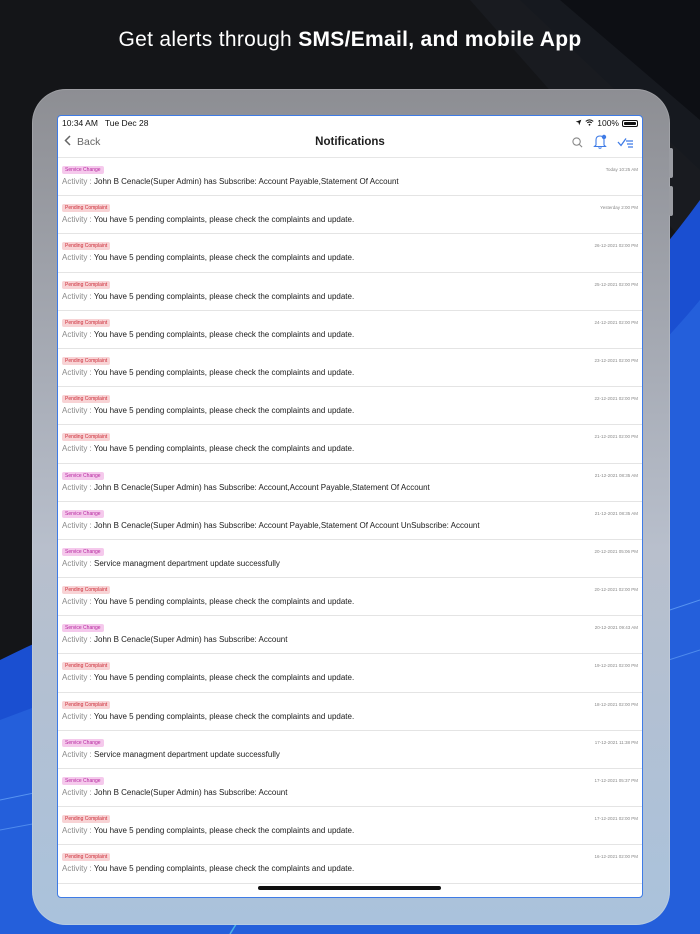 The height and width of the screenshot is (934, 700). Describe the element at coordinates (80, 123) in the screenshot. I see `status-time: 10:34 AM` at that location.